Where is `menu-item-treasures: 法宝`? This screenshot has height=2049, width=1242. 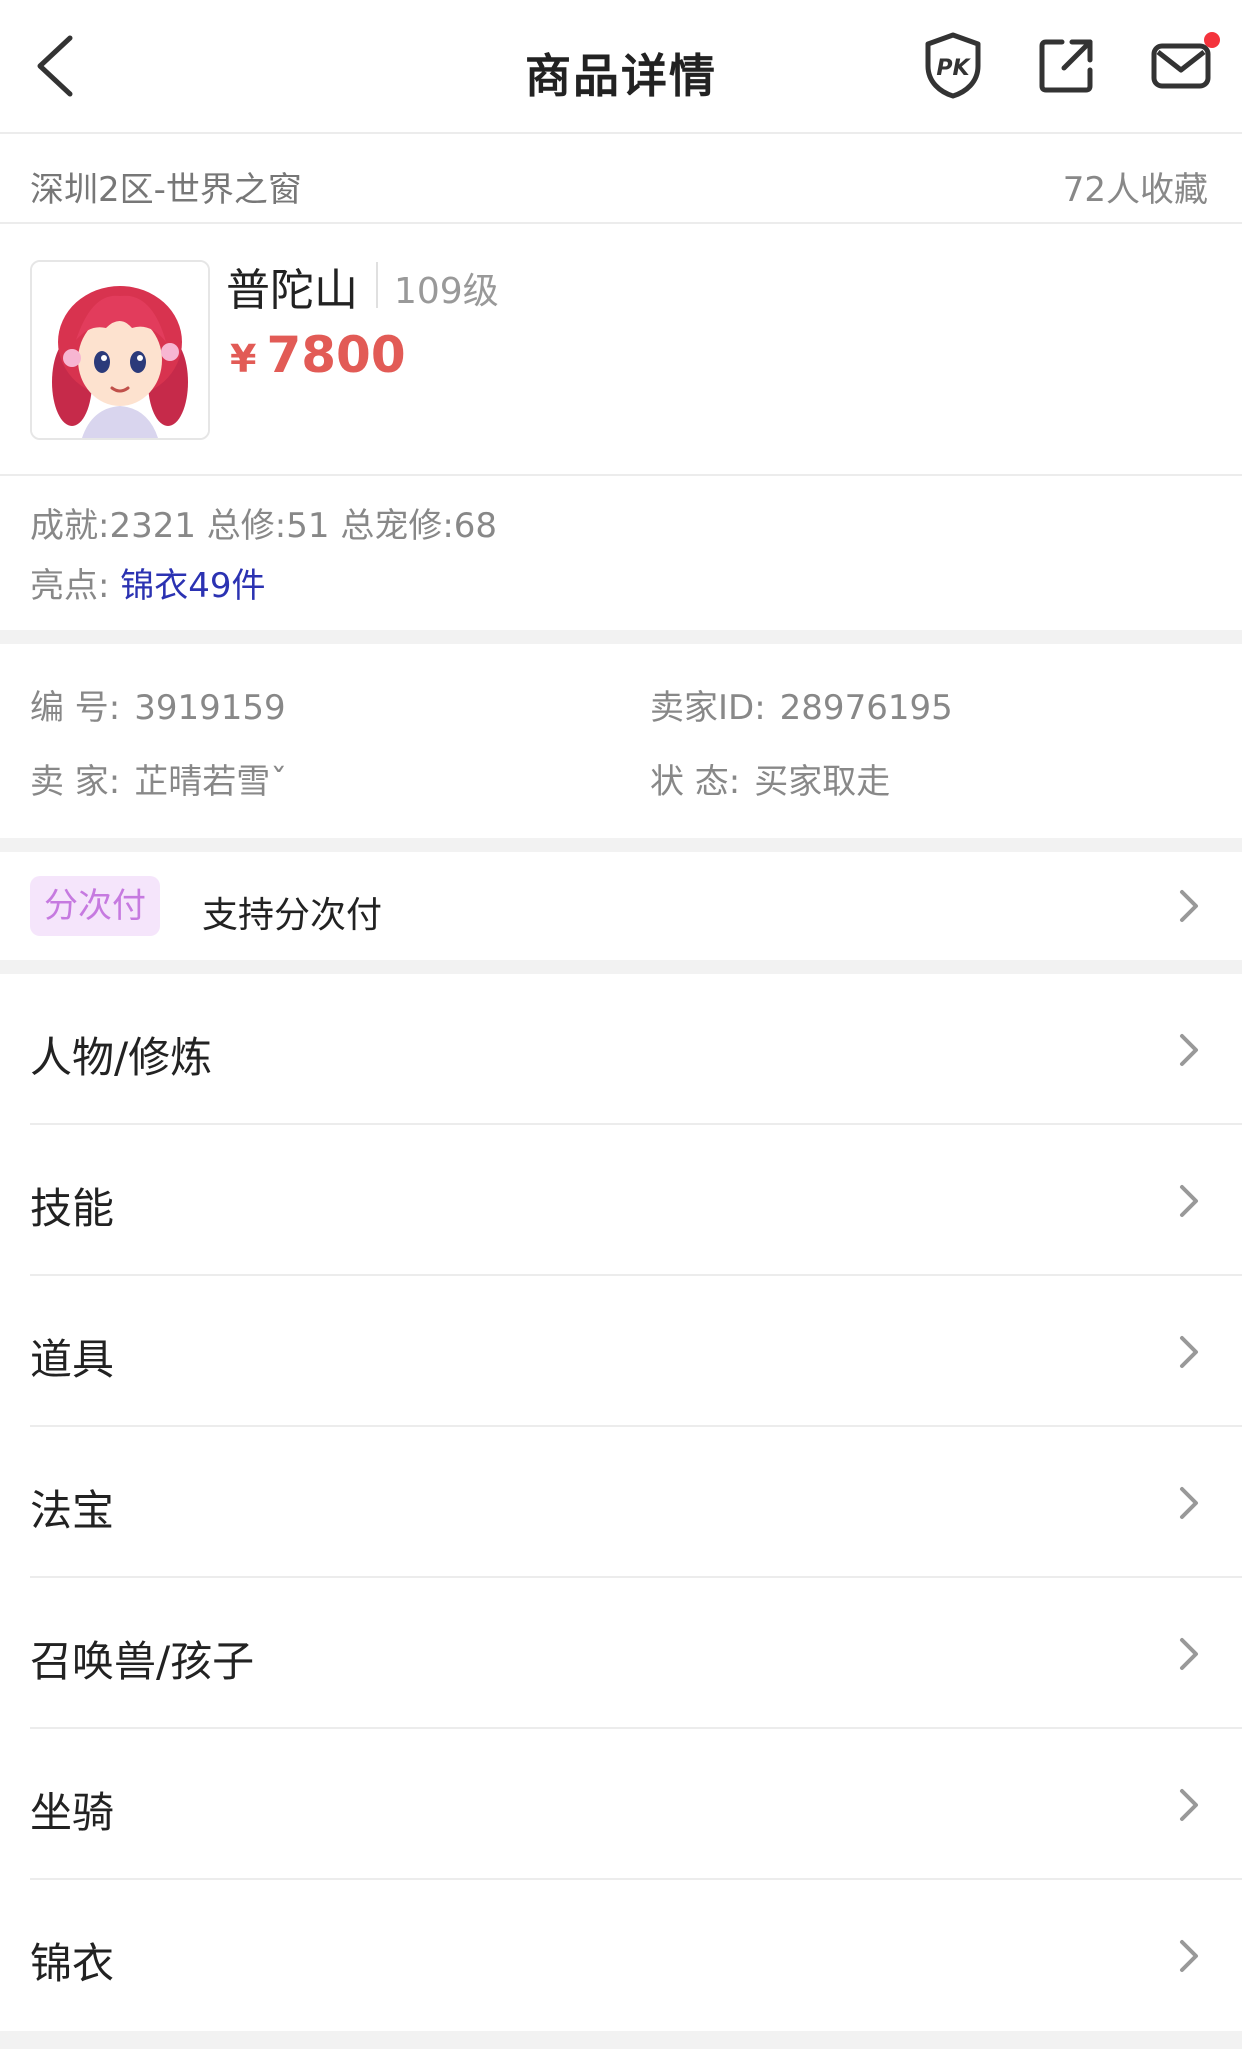 menu-item-treasures: 法宝 is located at coordinates (621, 1502).